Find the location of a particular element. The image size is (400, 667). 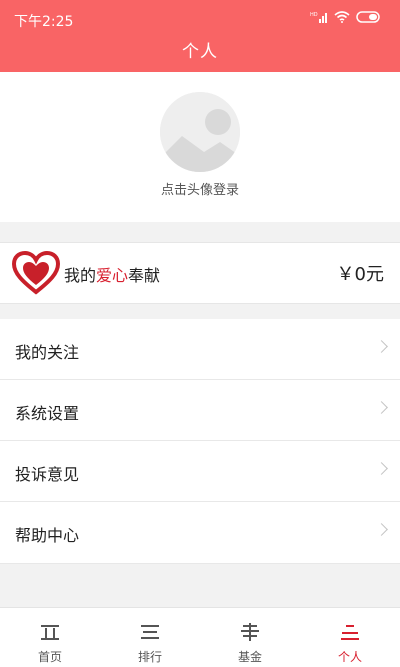

donation-label-prefix: 我的 is located at coordinates (80, 275).